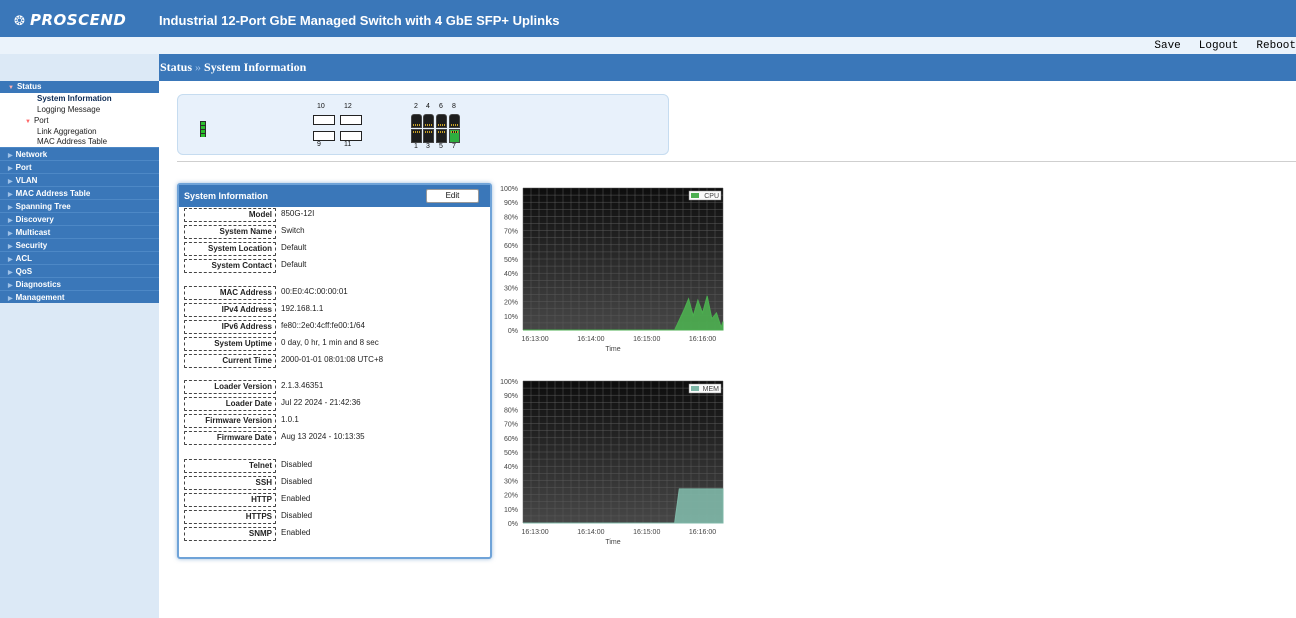  I want to click on edit-button: Edit, so click(452, 196).